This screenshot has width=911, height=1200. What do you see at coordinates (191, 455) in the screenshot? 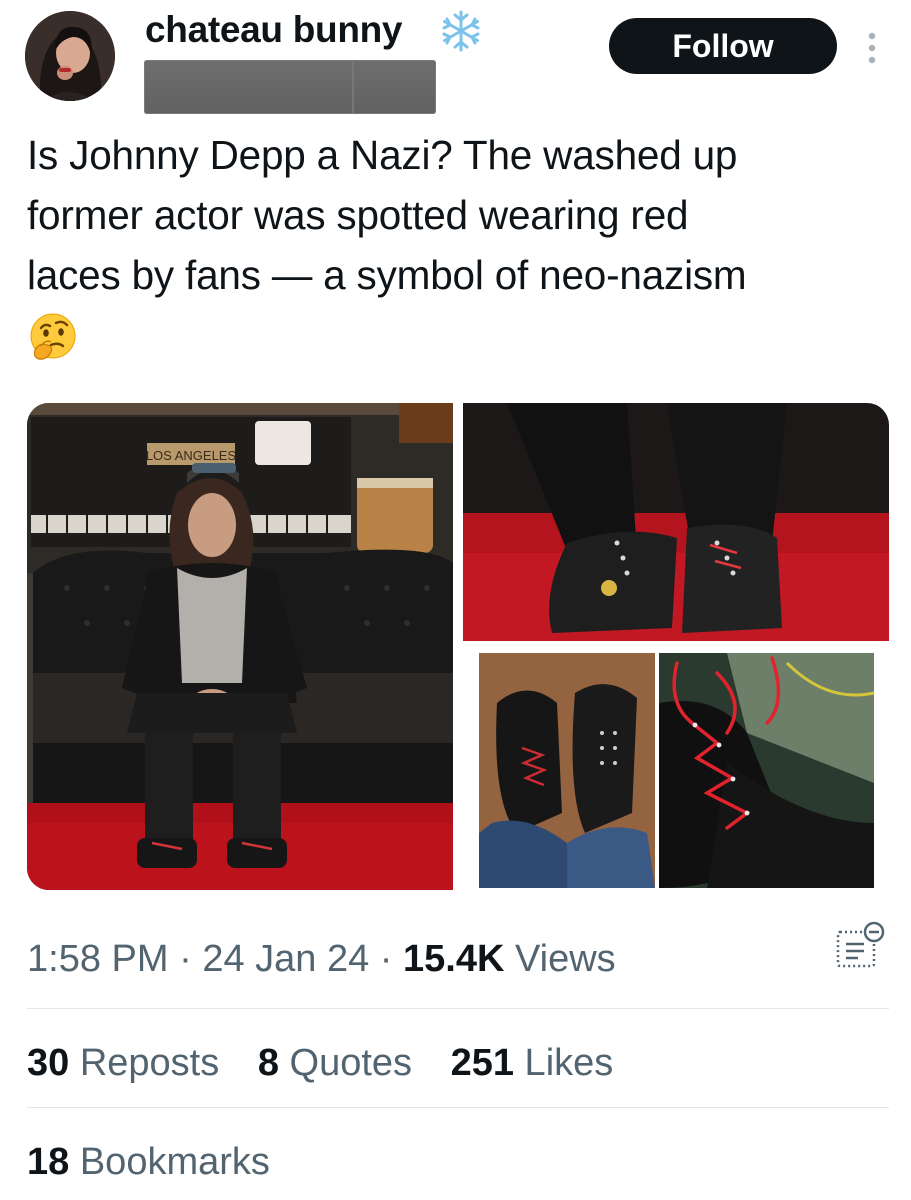
I see `photo-sign-text: LOS ANGELES` at bounding box center [191, 455].